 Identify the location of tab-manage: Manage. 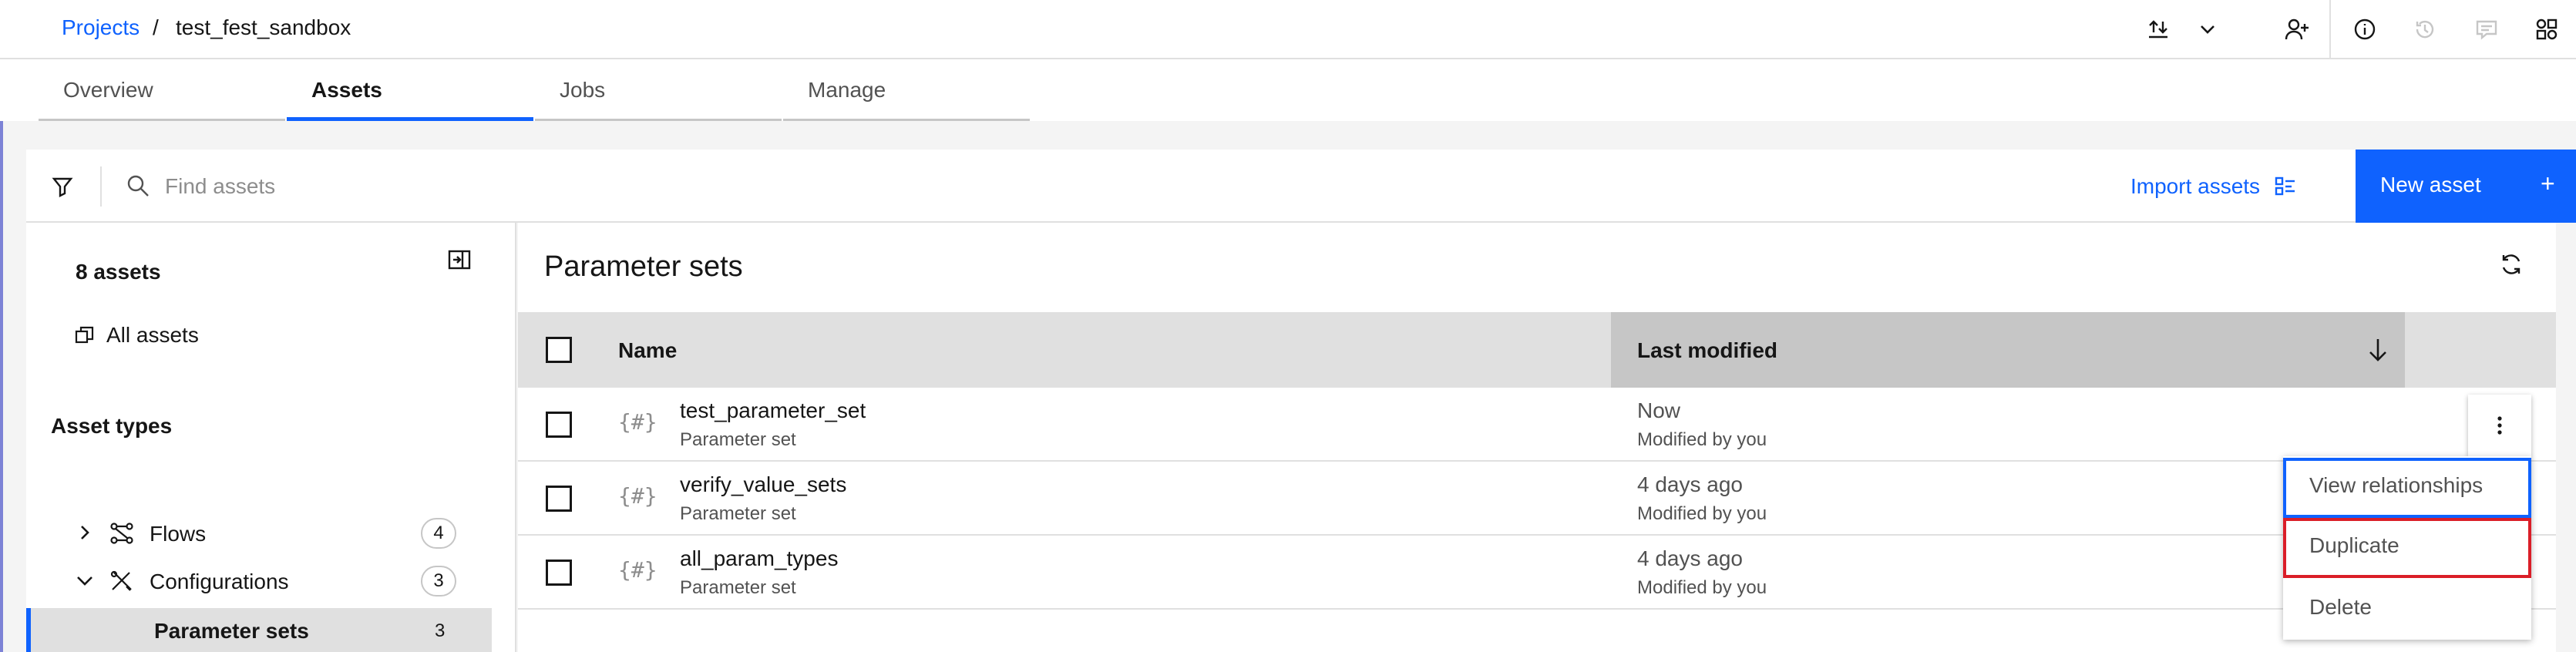
(906, 90).